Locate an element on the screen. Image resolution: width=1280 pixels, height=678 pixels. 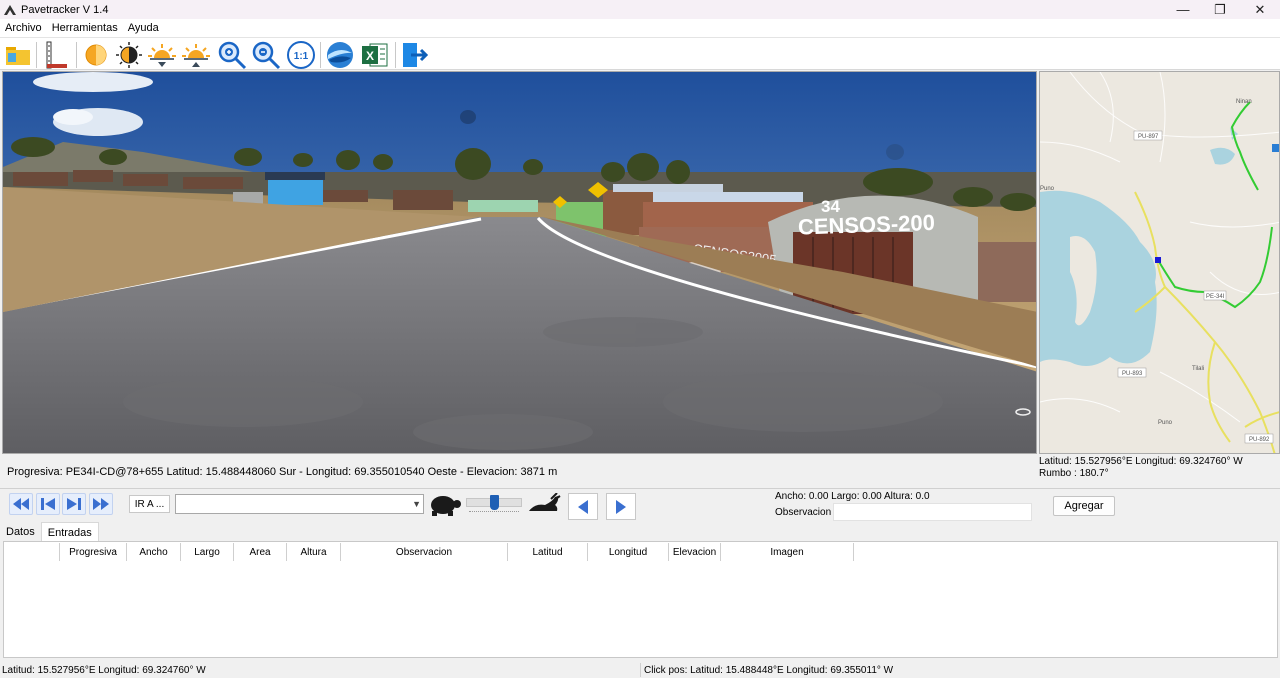
sunrise-up-icon is located at coordinates (196, 55).